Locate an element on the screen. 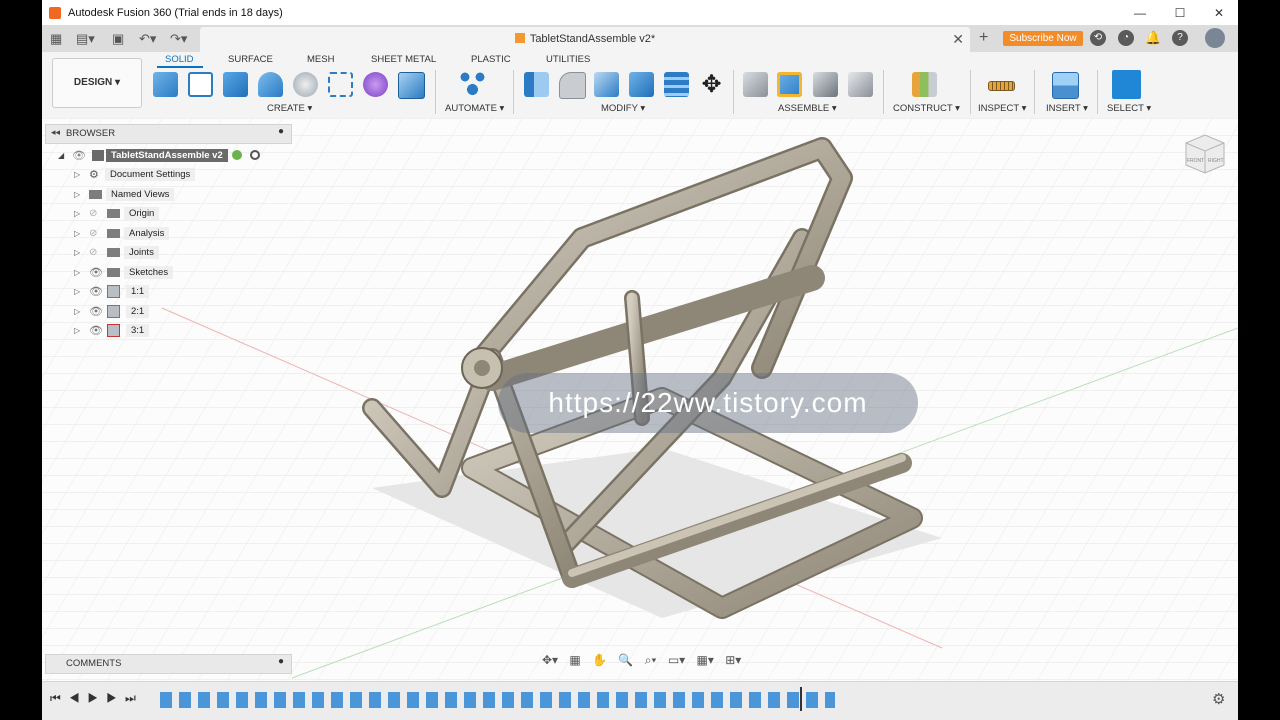 This screenshot has height=720, width=1280. look-at-icon: ▦ is located at coordinates (574, 660).